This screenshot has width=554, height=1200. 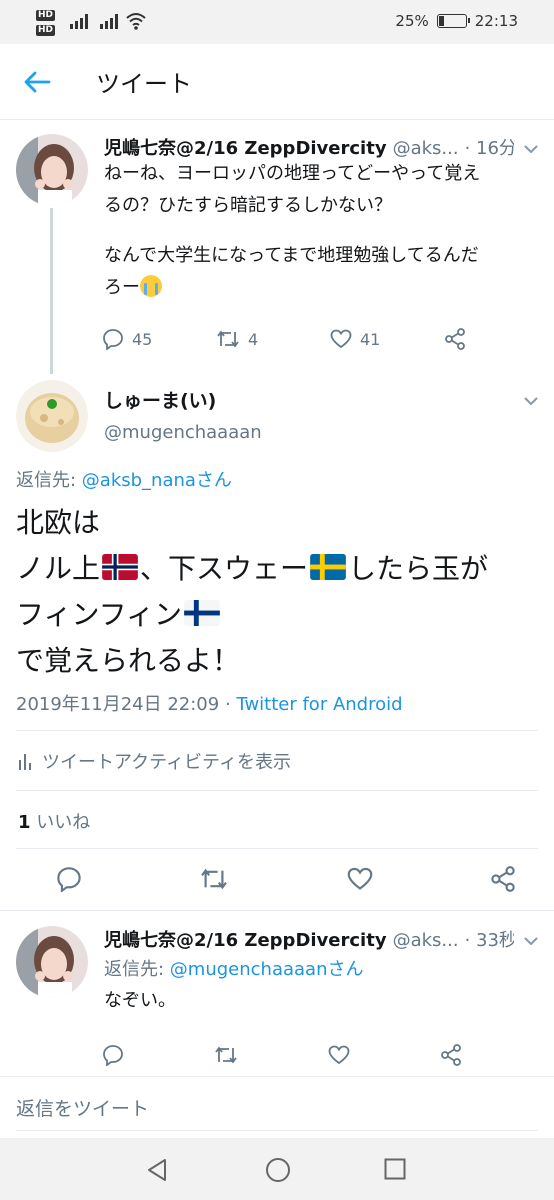 I want to click on tweet-actions, so click(x=282, y=1055).